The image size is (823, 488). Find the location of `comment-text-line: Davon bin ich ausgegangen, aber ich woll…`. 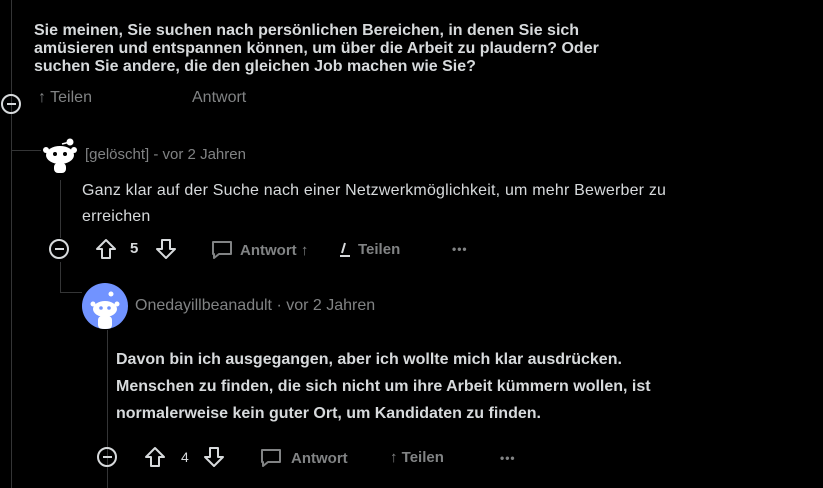

comment-text-line: Davon bin ich ausgegangen, aber ich woll… is located at coordinates (369, 359).